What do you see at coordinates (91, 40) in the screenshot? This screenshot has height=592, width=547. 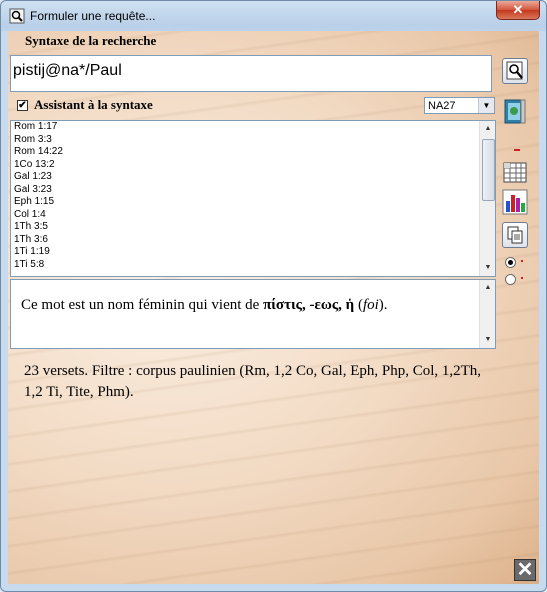 I see `syntax-label: Syntaxe de la recherche` at bounding box center [91, 40].